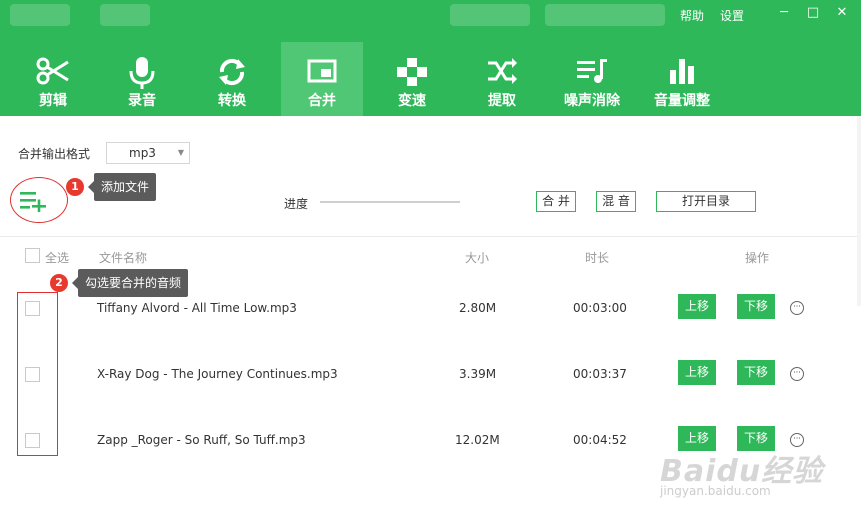 This screenshot has height=522, width=861. I want to click on tool-merge: 合并, so click(322, 79).